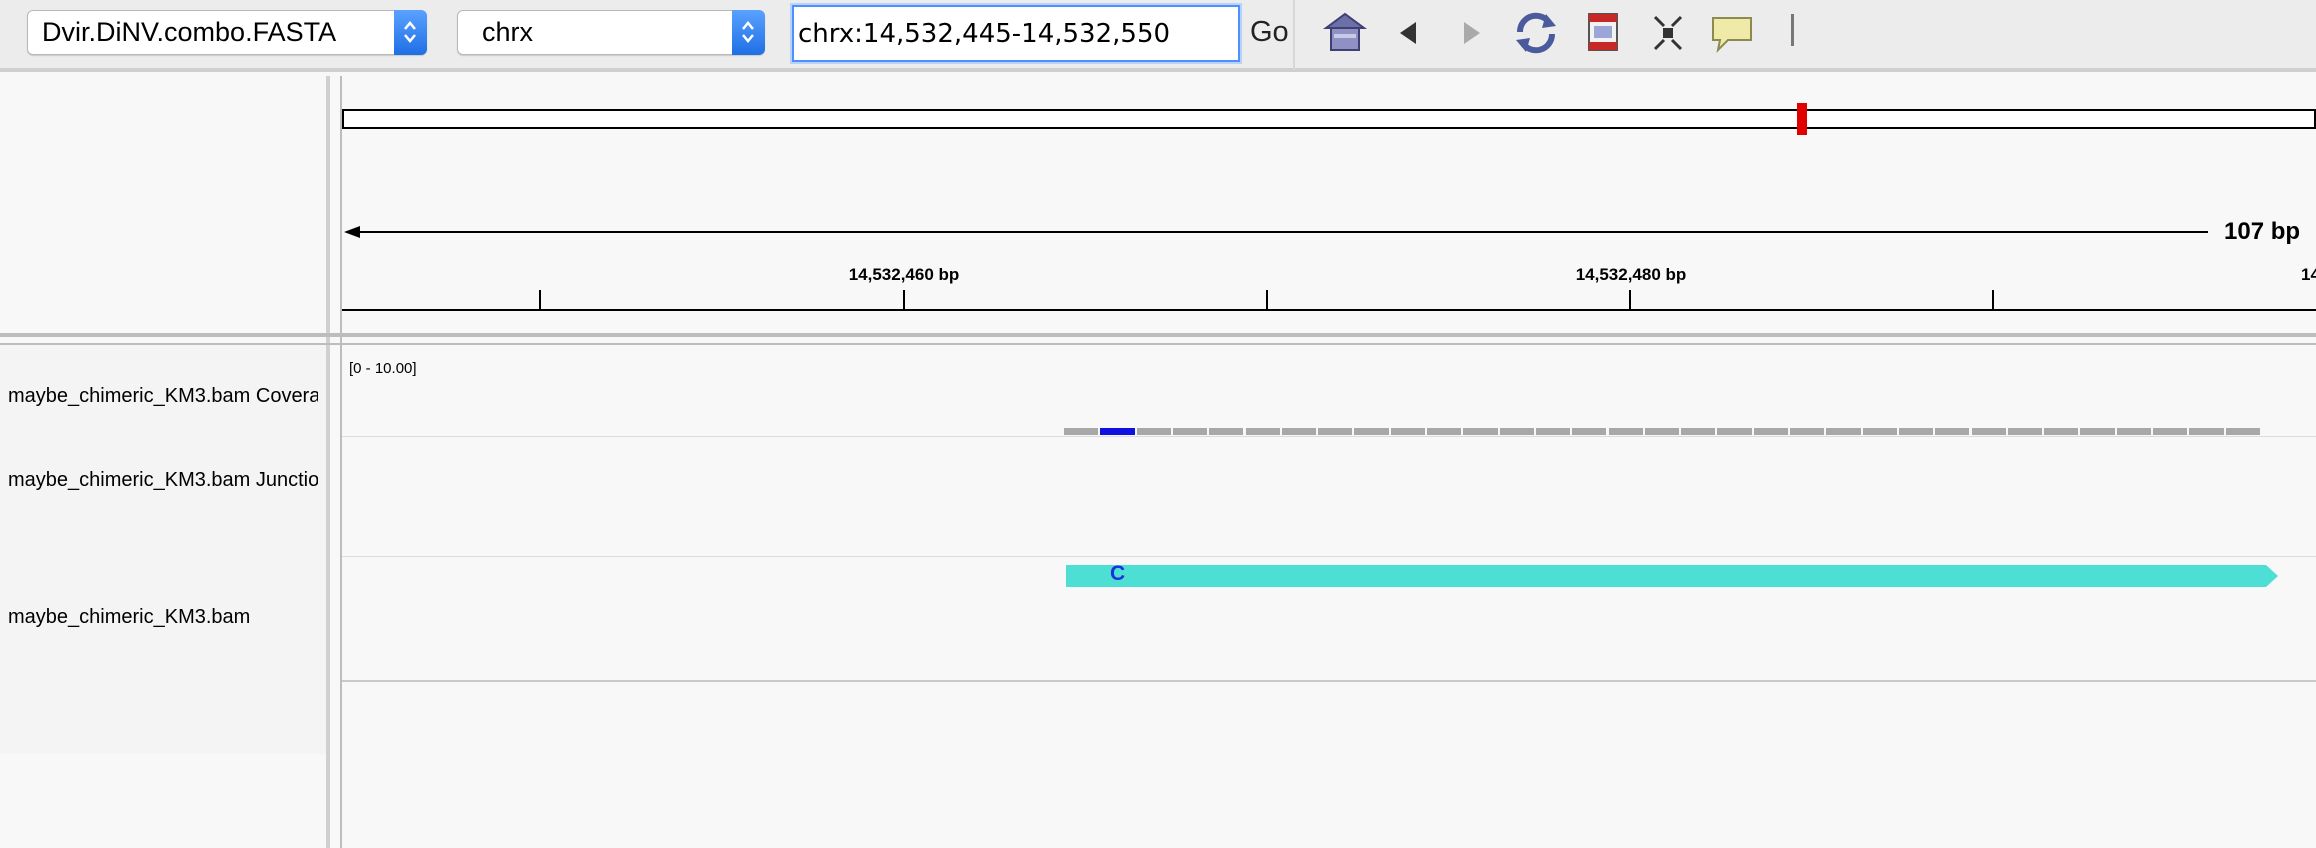 Image resolution: width=2316 pixels, height=848 pixels. What do you see at coordinates (1329, 496) in the screenshot?
I see `junction-track` at bounding box center [1329, 496].